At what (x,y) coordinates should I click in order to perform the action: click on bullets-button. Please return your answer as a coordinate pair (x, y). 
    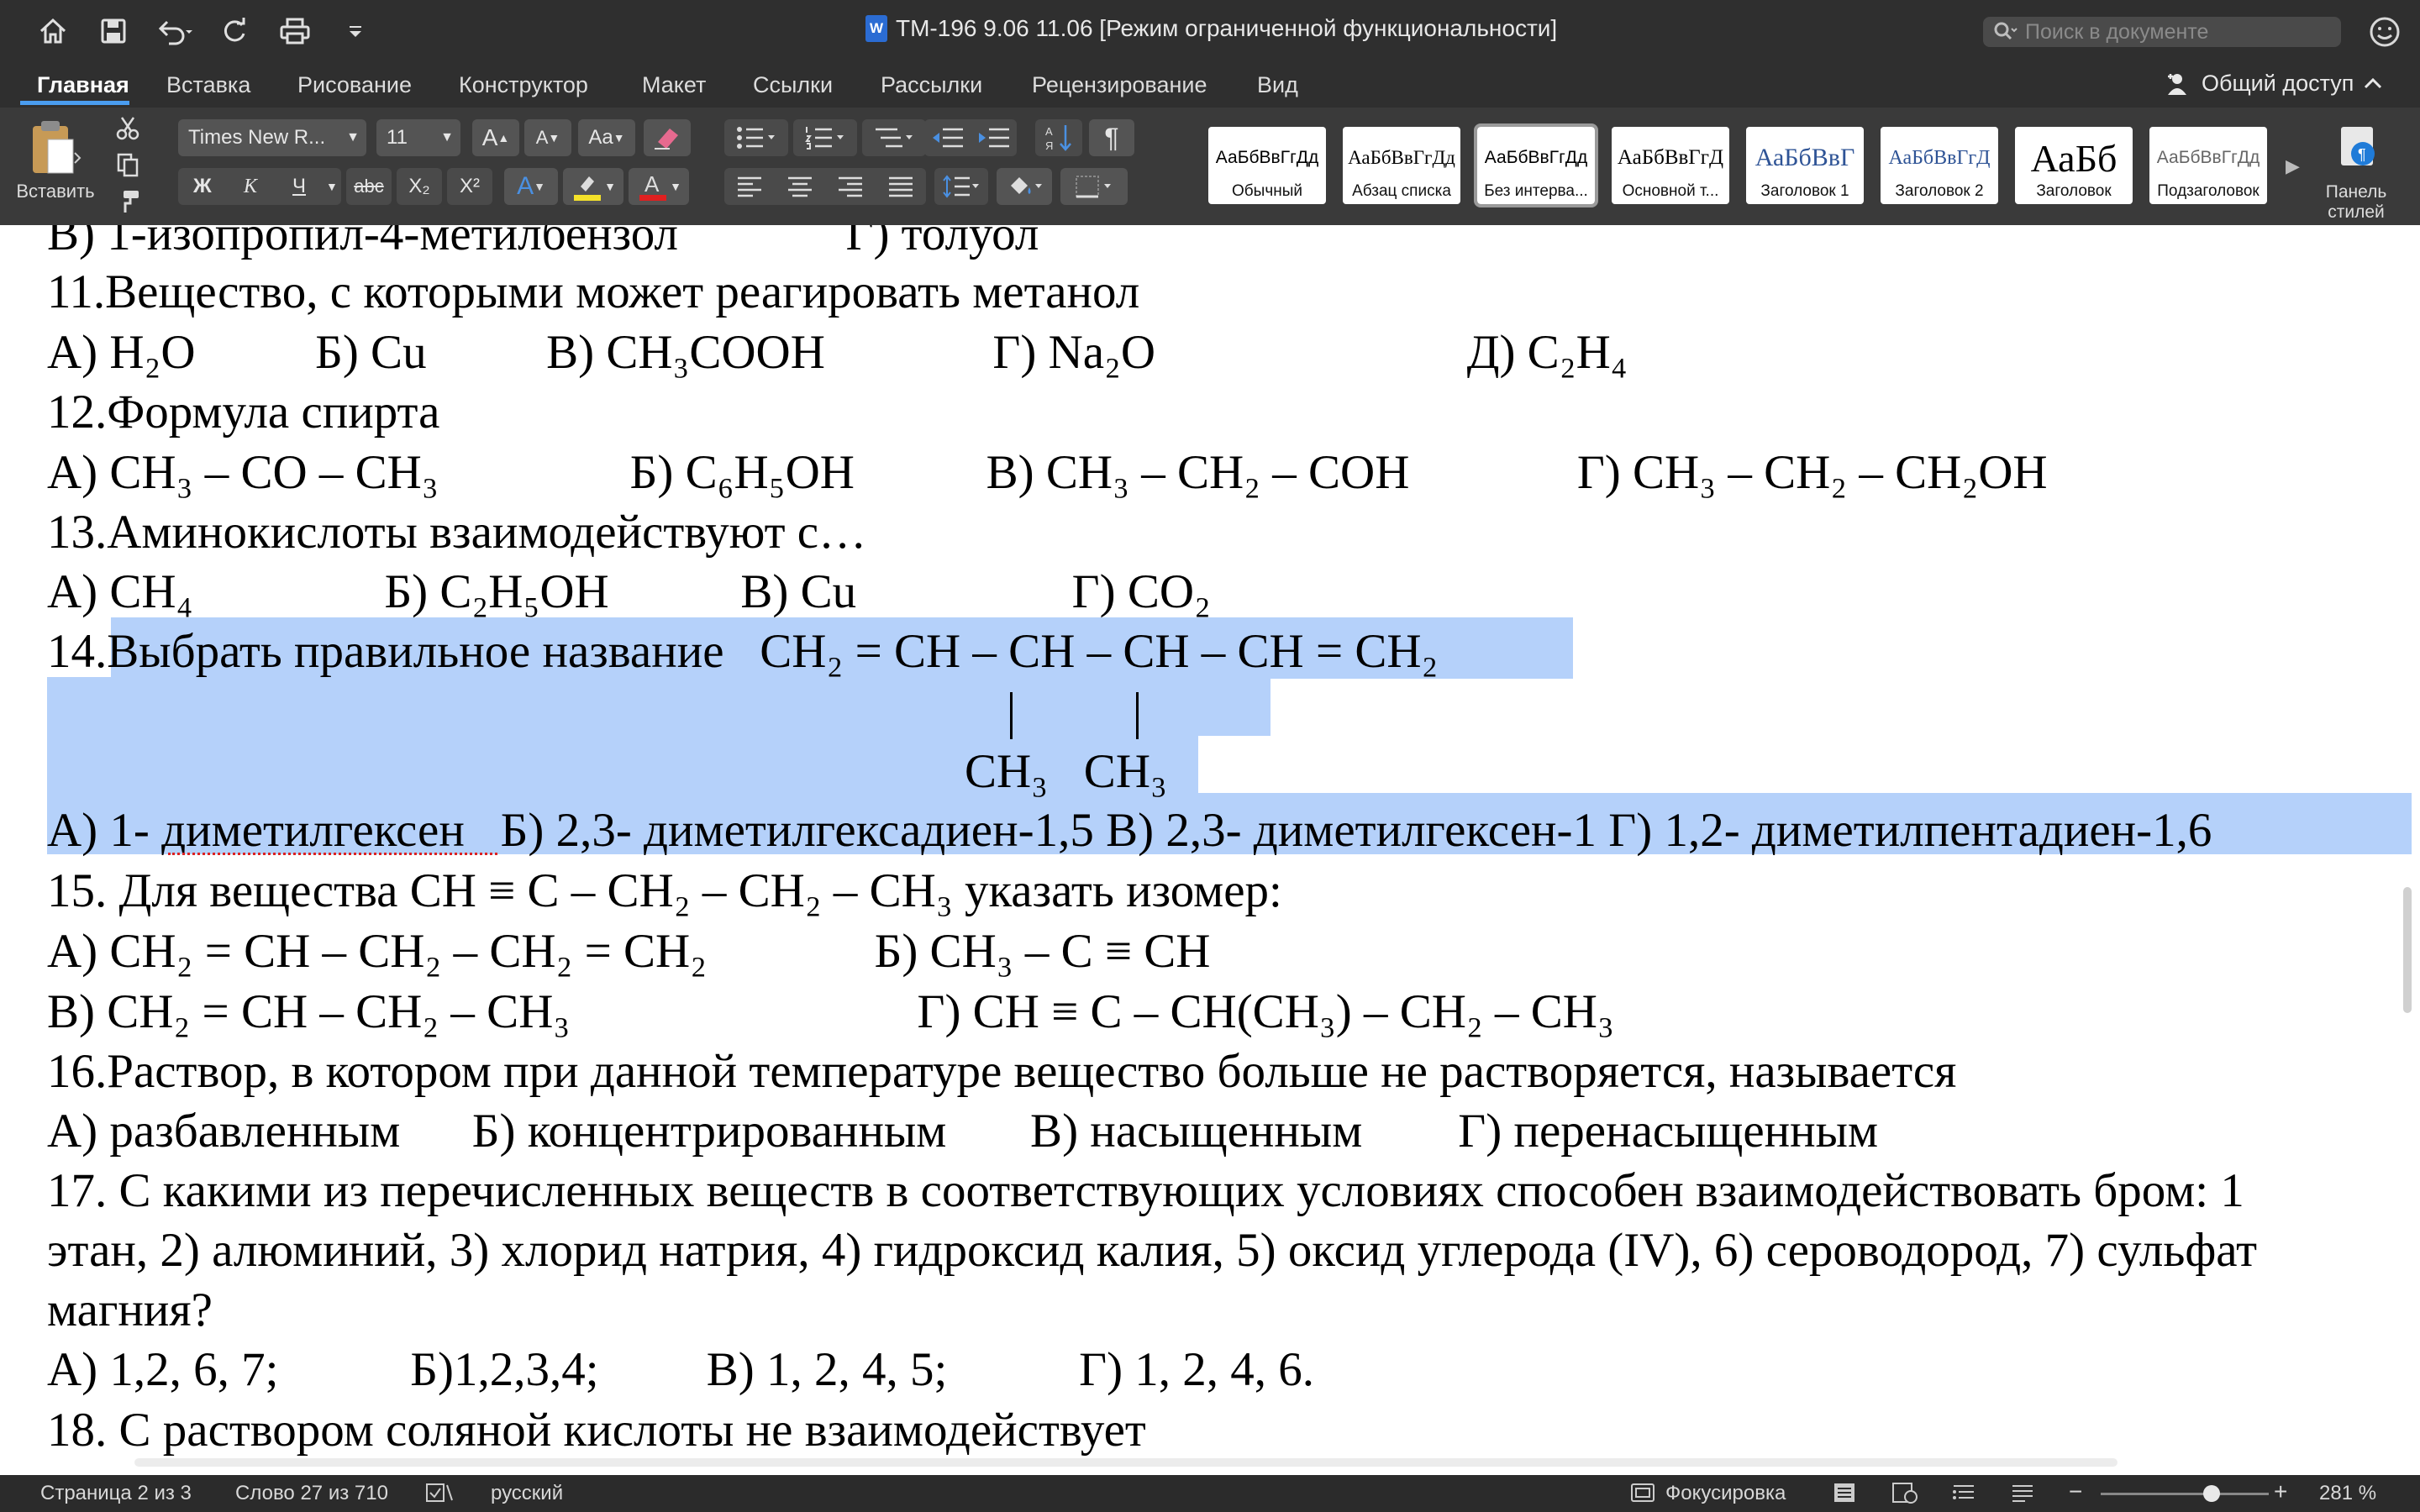
    Looking at the image, I should click on (756, 137).